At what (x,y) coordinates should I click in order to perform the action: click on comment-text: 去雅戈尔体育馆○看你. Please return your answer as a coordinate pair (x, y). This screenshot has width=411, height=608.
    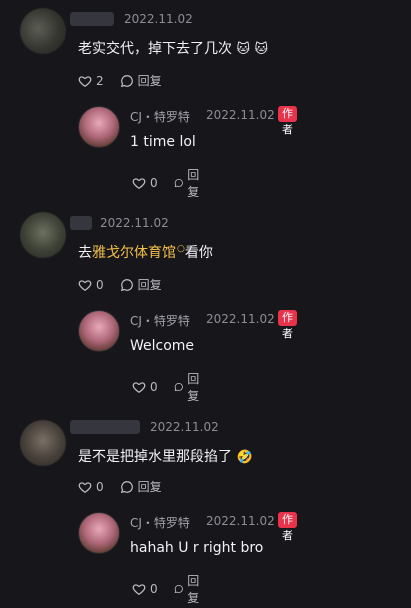
    Looking at the image, I should click on (145, 252).